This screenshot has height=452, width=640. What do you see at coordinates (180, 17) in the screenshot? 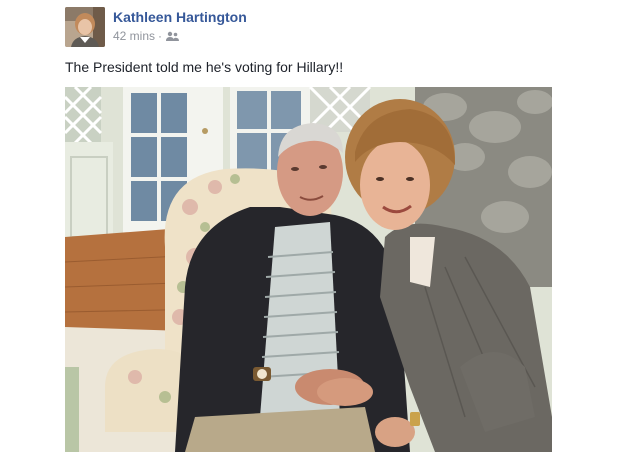
I see `author-name-link: Kathleen Hartington` at bounding box center [180, 17].